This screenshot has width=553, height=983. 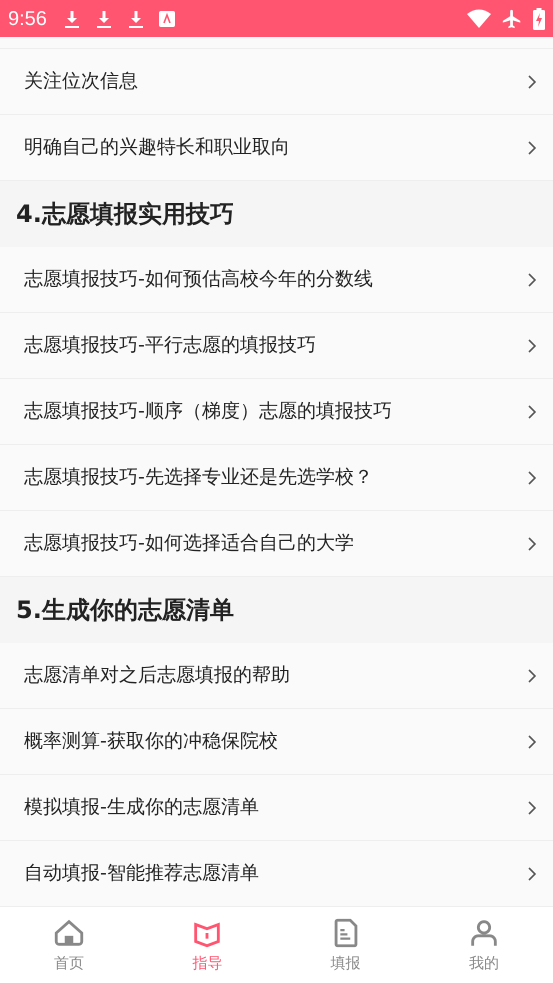 I want to click on list-item: 概率测算-获取你的冲稳保院校, so click(x=276, y=742).